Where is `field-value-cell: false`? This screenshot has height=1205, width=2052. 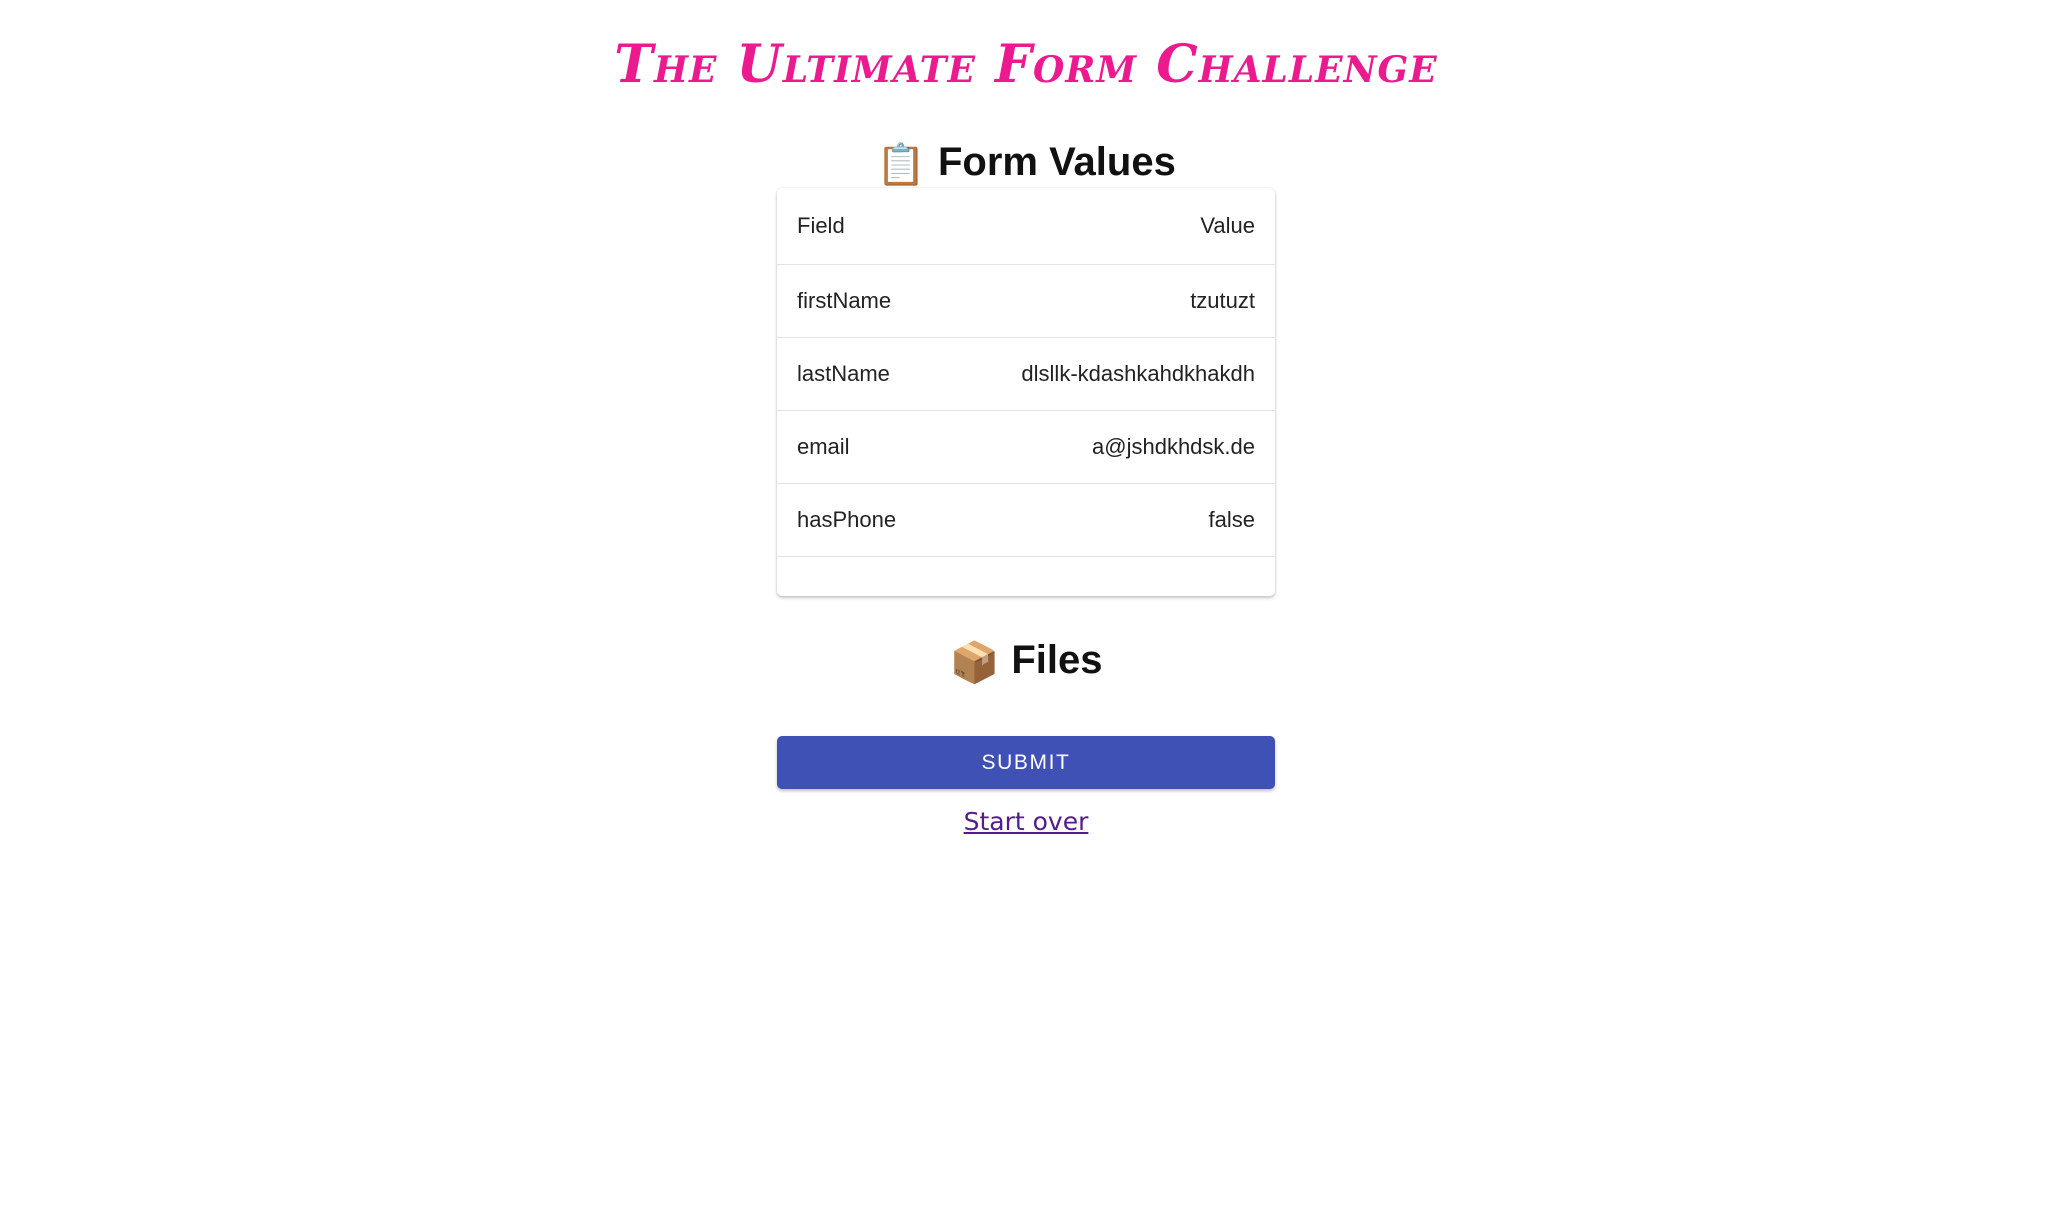 field-value-cell: false is located at coordinates (1109, 520).